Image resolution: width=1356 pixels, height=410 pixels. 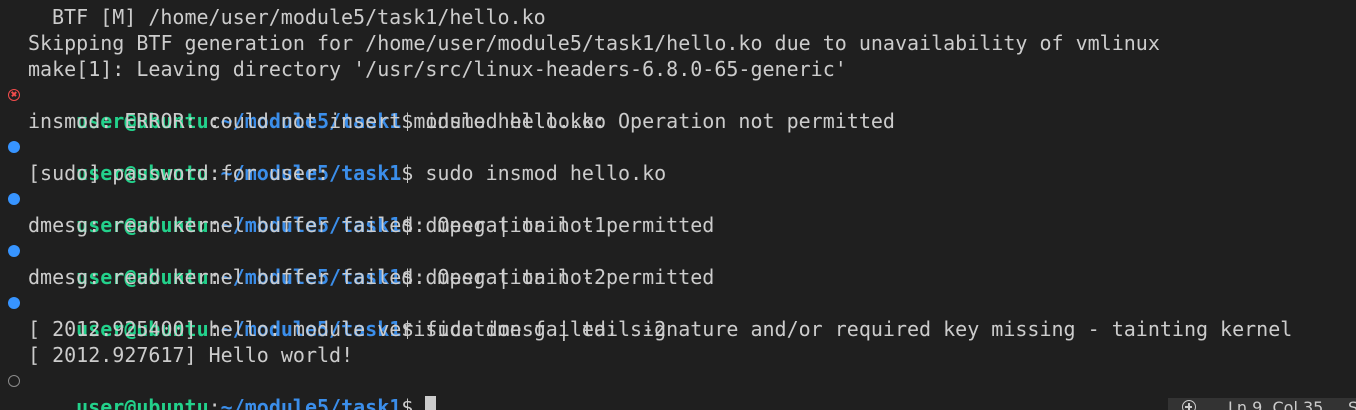 What do you see at coordinates (678, 389) in the screenshot?
I see `terminal-input-line: user@ubuntu:~/module5/task1$` at bounding box center [678, 389].